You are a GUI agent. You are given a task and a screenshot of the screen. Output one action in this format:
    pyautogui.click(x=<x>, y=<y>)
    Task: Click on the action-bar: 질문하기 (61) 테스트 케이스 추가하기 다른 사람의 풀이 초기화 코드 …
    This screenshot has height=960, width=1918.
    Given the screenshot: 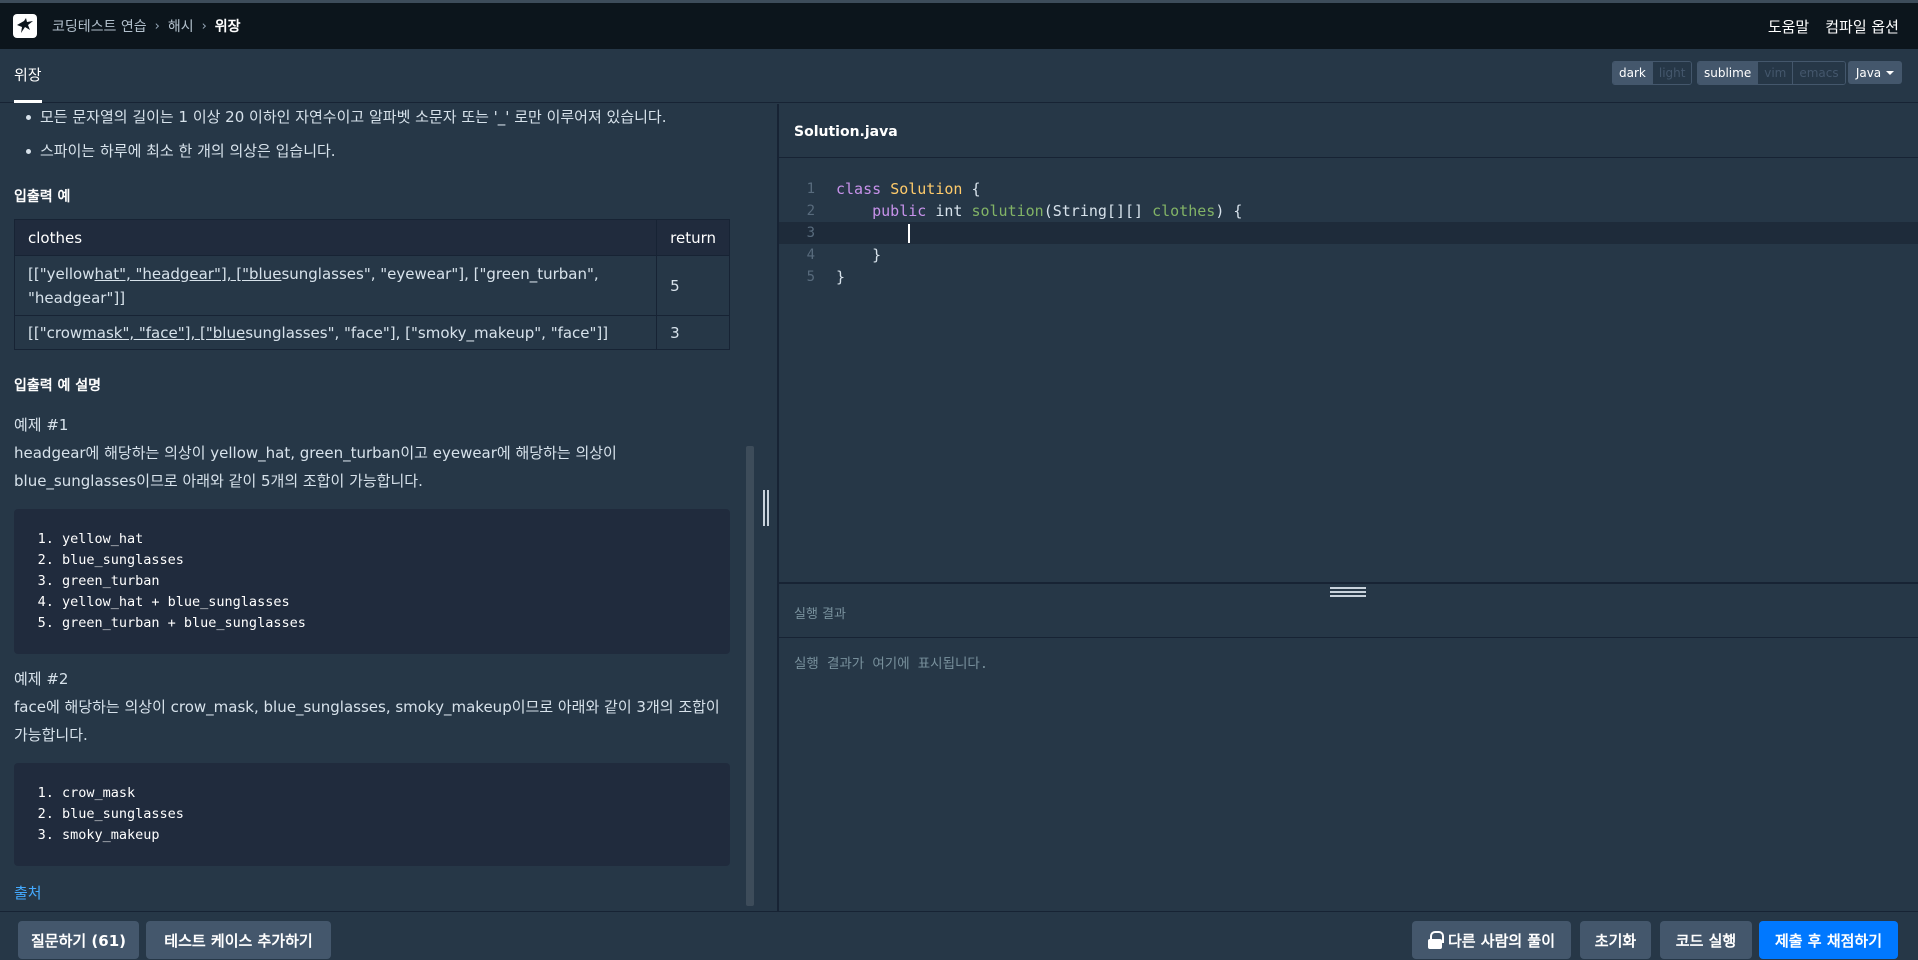 What is the action you would take?
    pyautogui.click(x=959, y=935)
    